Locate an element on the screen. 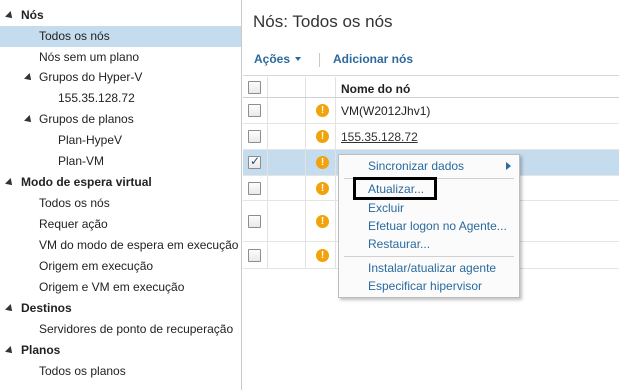  tree-item-label: Servidores de ponto de recuperação is located at coordinates (136, 329).